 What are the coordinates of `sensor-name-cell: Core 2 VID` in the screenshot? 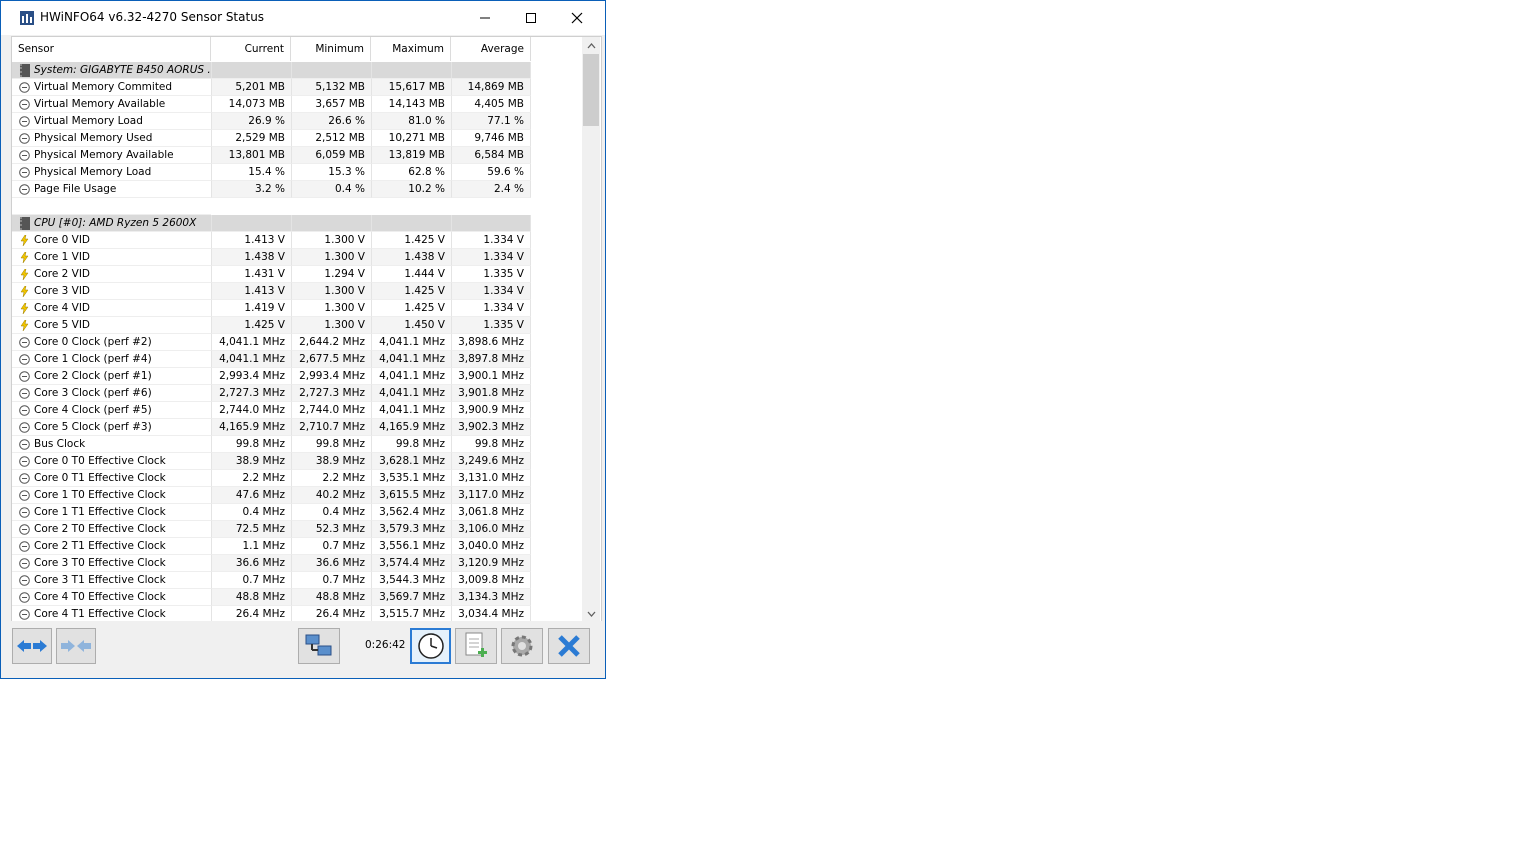 It's located at (111, 274).